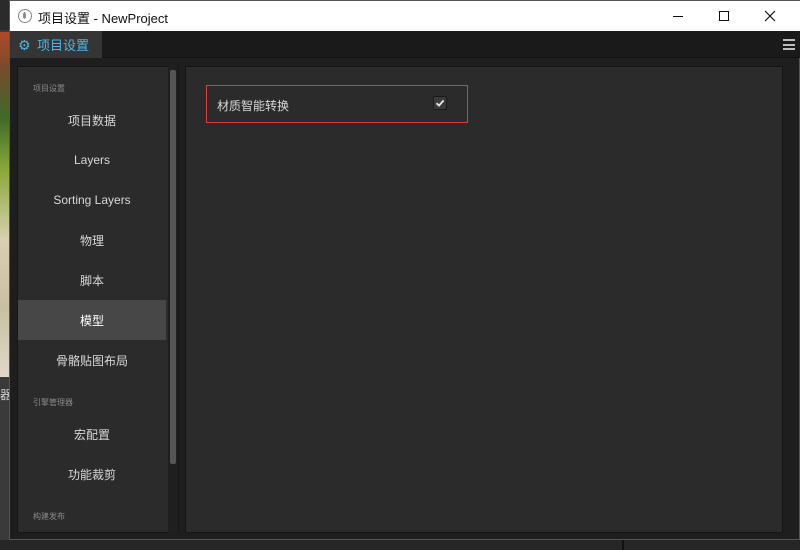 The image size is (800, 550). Describe the element at coordinates (405, 16) in the screenshot. I see `title-bar: 项目设置 - NewProject` at that location.